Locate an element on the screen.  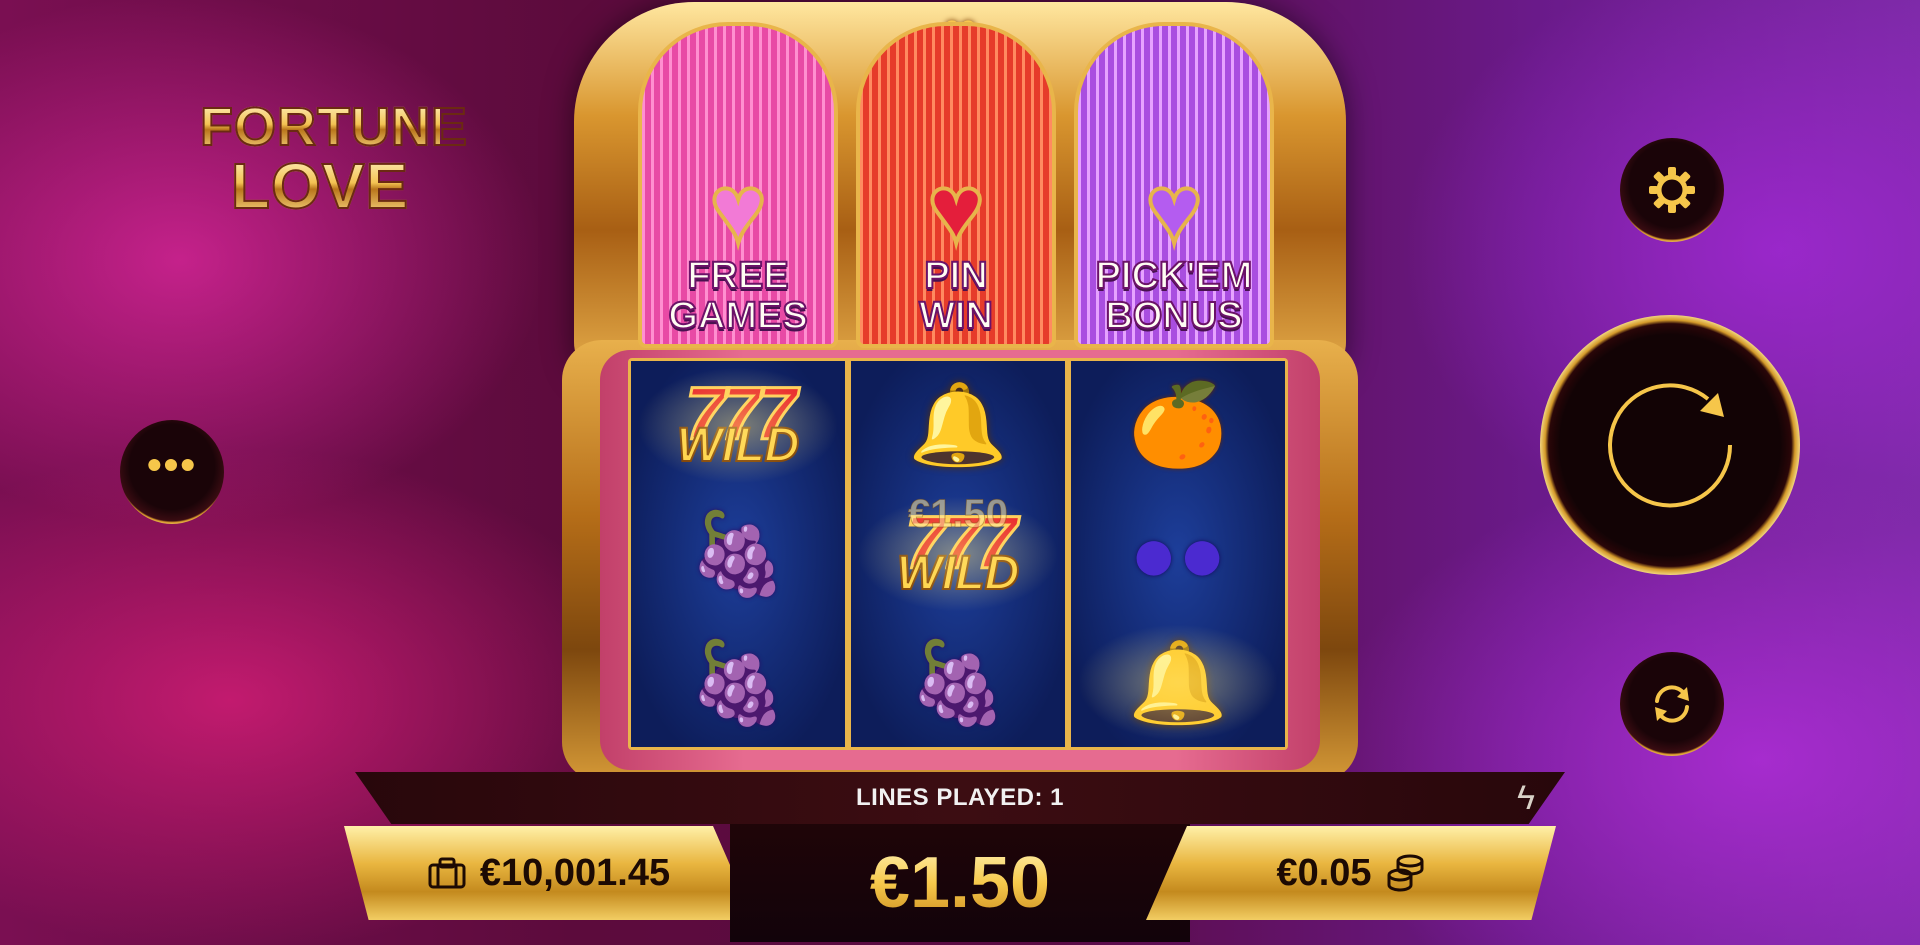
balance-value: €10,001.45 is located at coordinates (575, 872).